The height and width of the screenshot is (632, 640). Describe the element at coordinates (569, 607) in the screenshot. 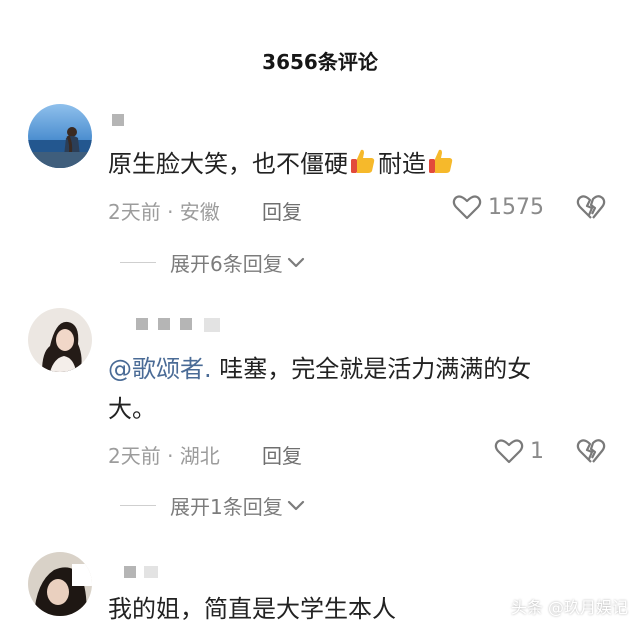

I see `watermark: 头条 @玖月娱记` at that location.